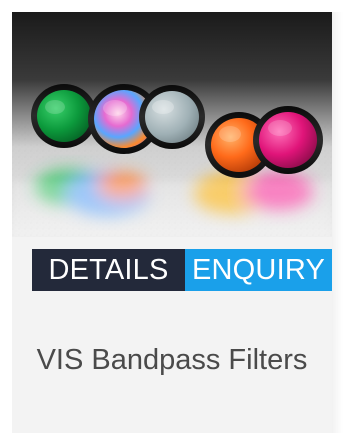  I want to click on enquiry-button: ENQUIRY, so click(258, 270).